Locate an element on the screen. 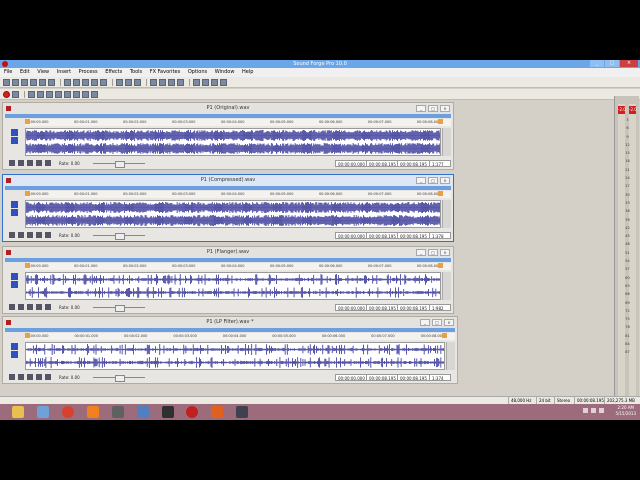 This screenshot has height=480, width=640. new-icon is located at coordinates (6, 82).